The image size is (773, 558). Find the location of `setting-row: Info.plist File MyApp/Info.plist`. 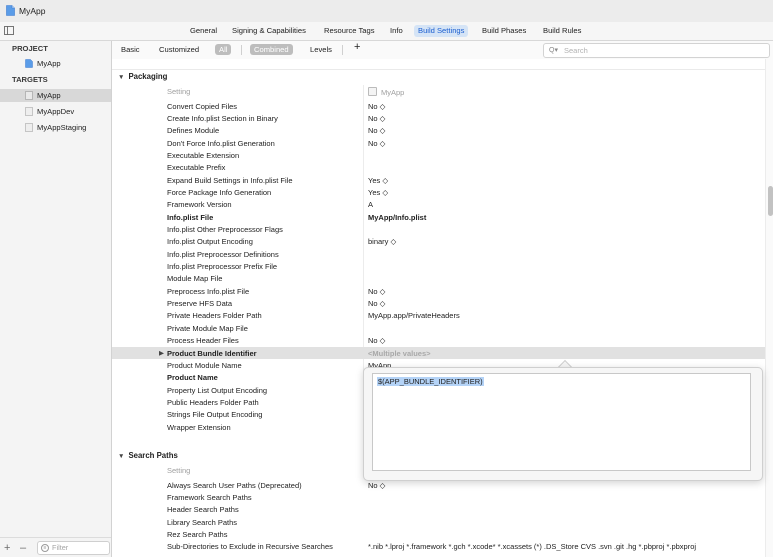

setting-row: Info.plist File MyApp/Info.plist is located at coordinates (438, 217).